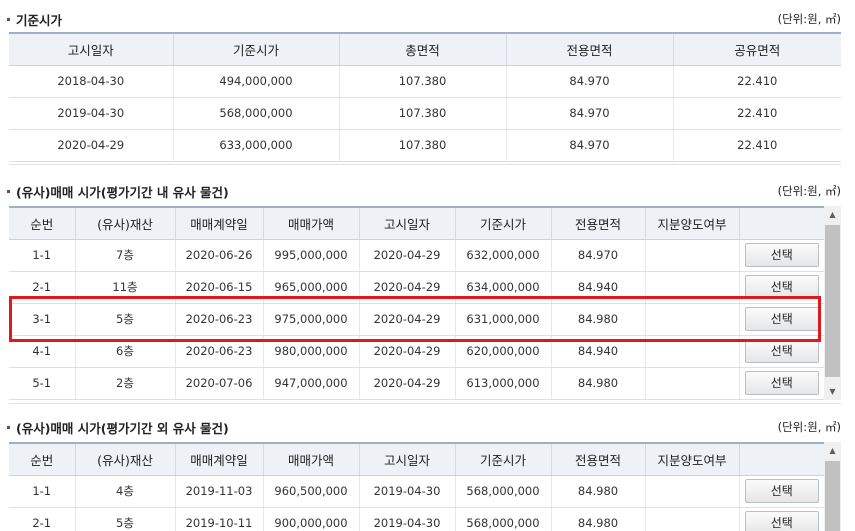 The width and height of the screenshot is (855, 531). Describe the element at coordinates (42, 491) in the screenshot. I see `table-cell: 1-1` at that location.